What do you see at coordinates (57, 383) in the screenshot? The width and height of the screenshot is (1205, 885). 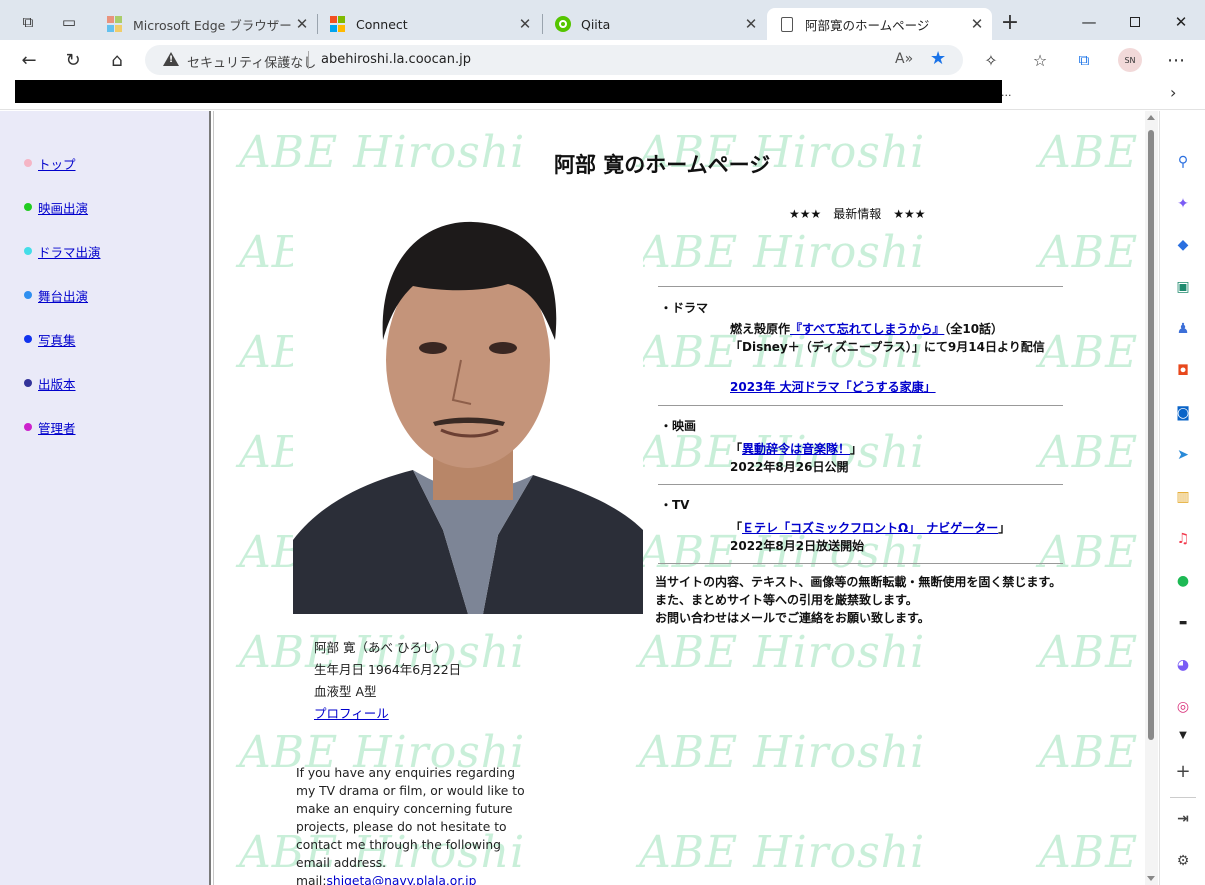 I see `nav-link: 出版本` at bounding box center [57, 383].